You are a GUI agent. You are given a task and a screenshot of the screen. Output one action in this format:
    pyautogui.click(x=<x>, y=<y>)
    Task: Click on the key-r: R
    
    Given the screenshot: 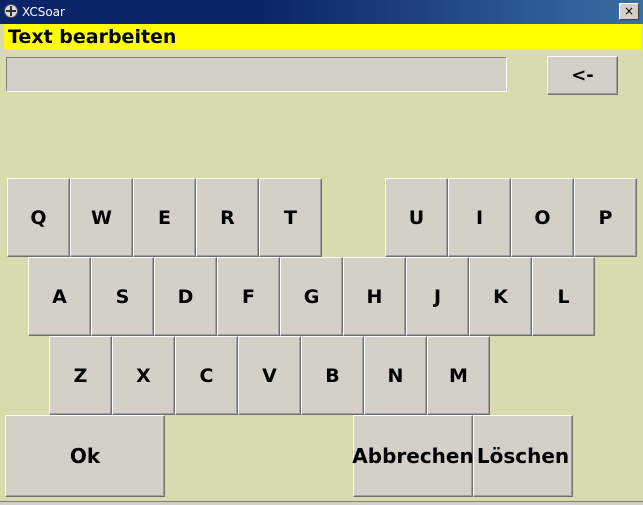 What is the action you would take?
    pyautogui.click(x=227, y=217)
    